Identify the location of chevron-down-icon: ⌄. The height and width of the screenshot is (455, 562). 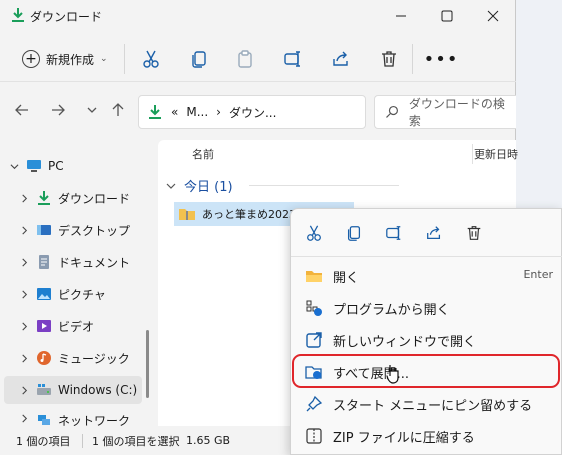
(104, 59).